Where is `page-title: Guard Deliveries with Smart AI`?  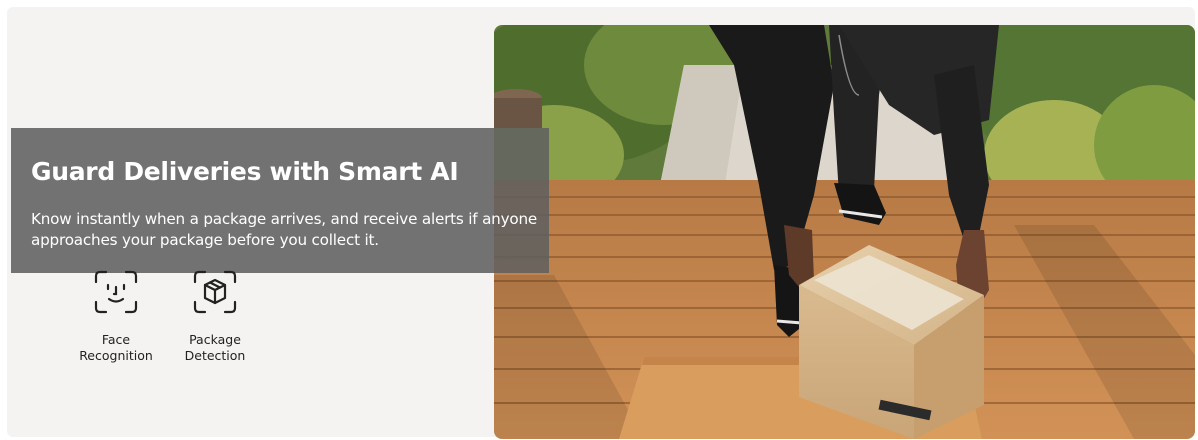
page-title: Guard Deliveries with Smart AI is located at coordinates (245, 171).